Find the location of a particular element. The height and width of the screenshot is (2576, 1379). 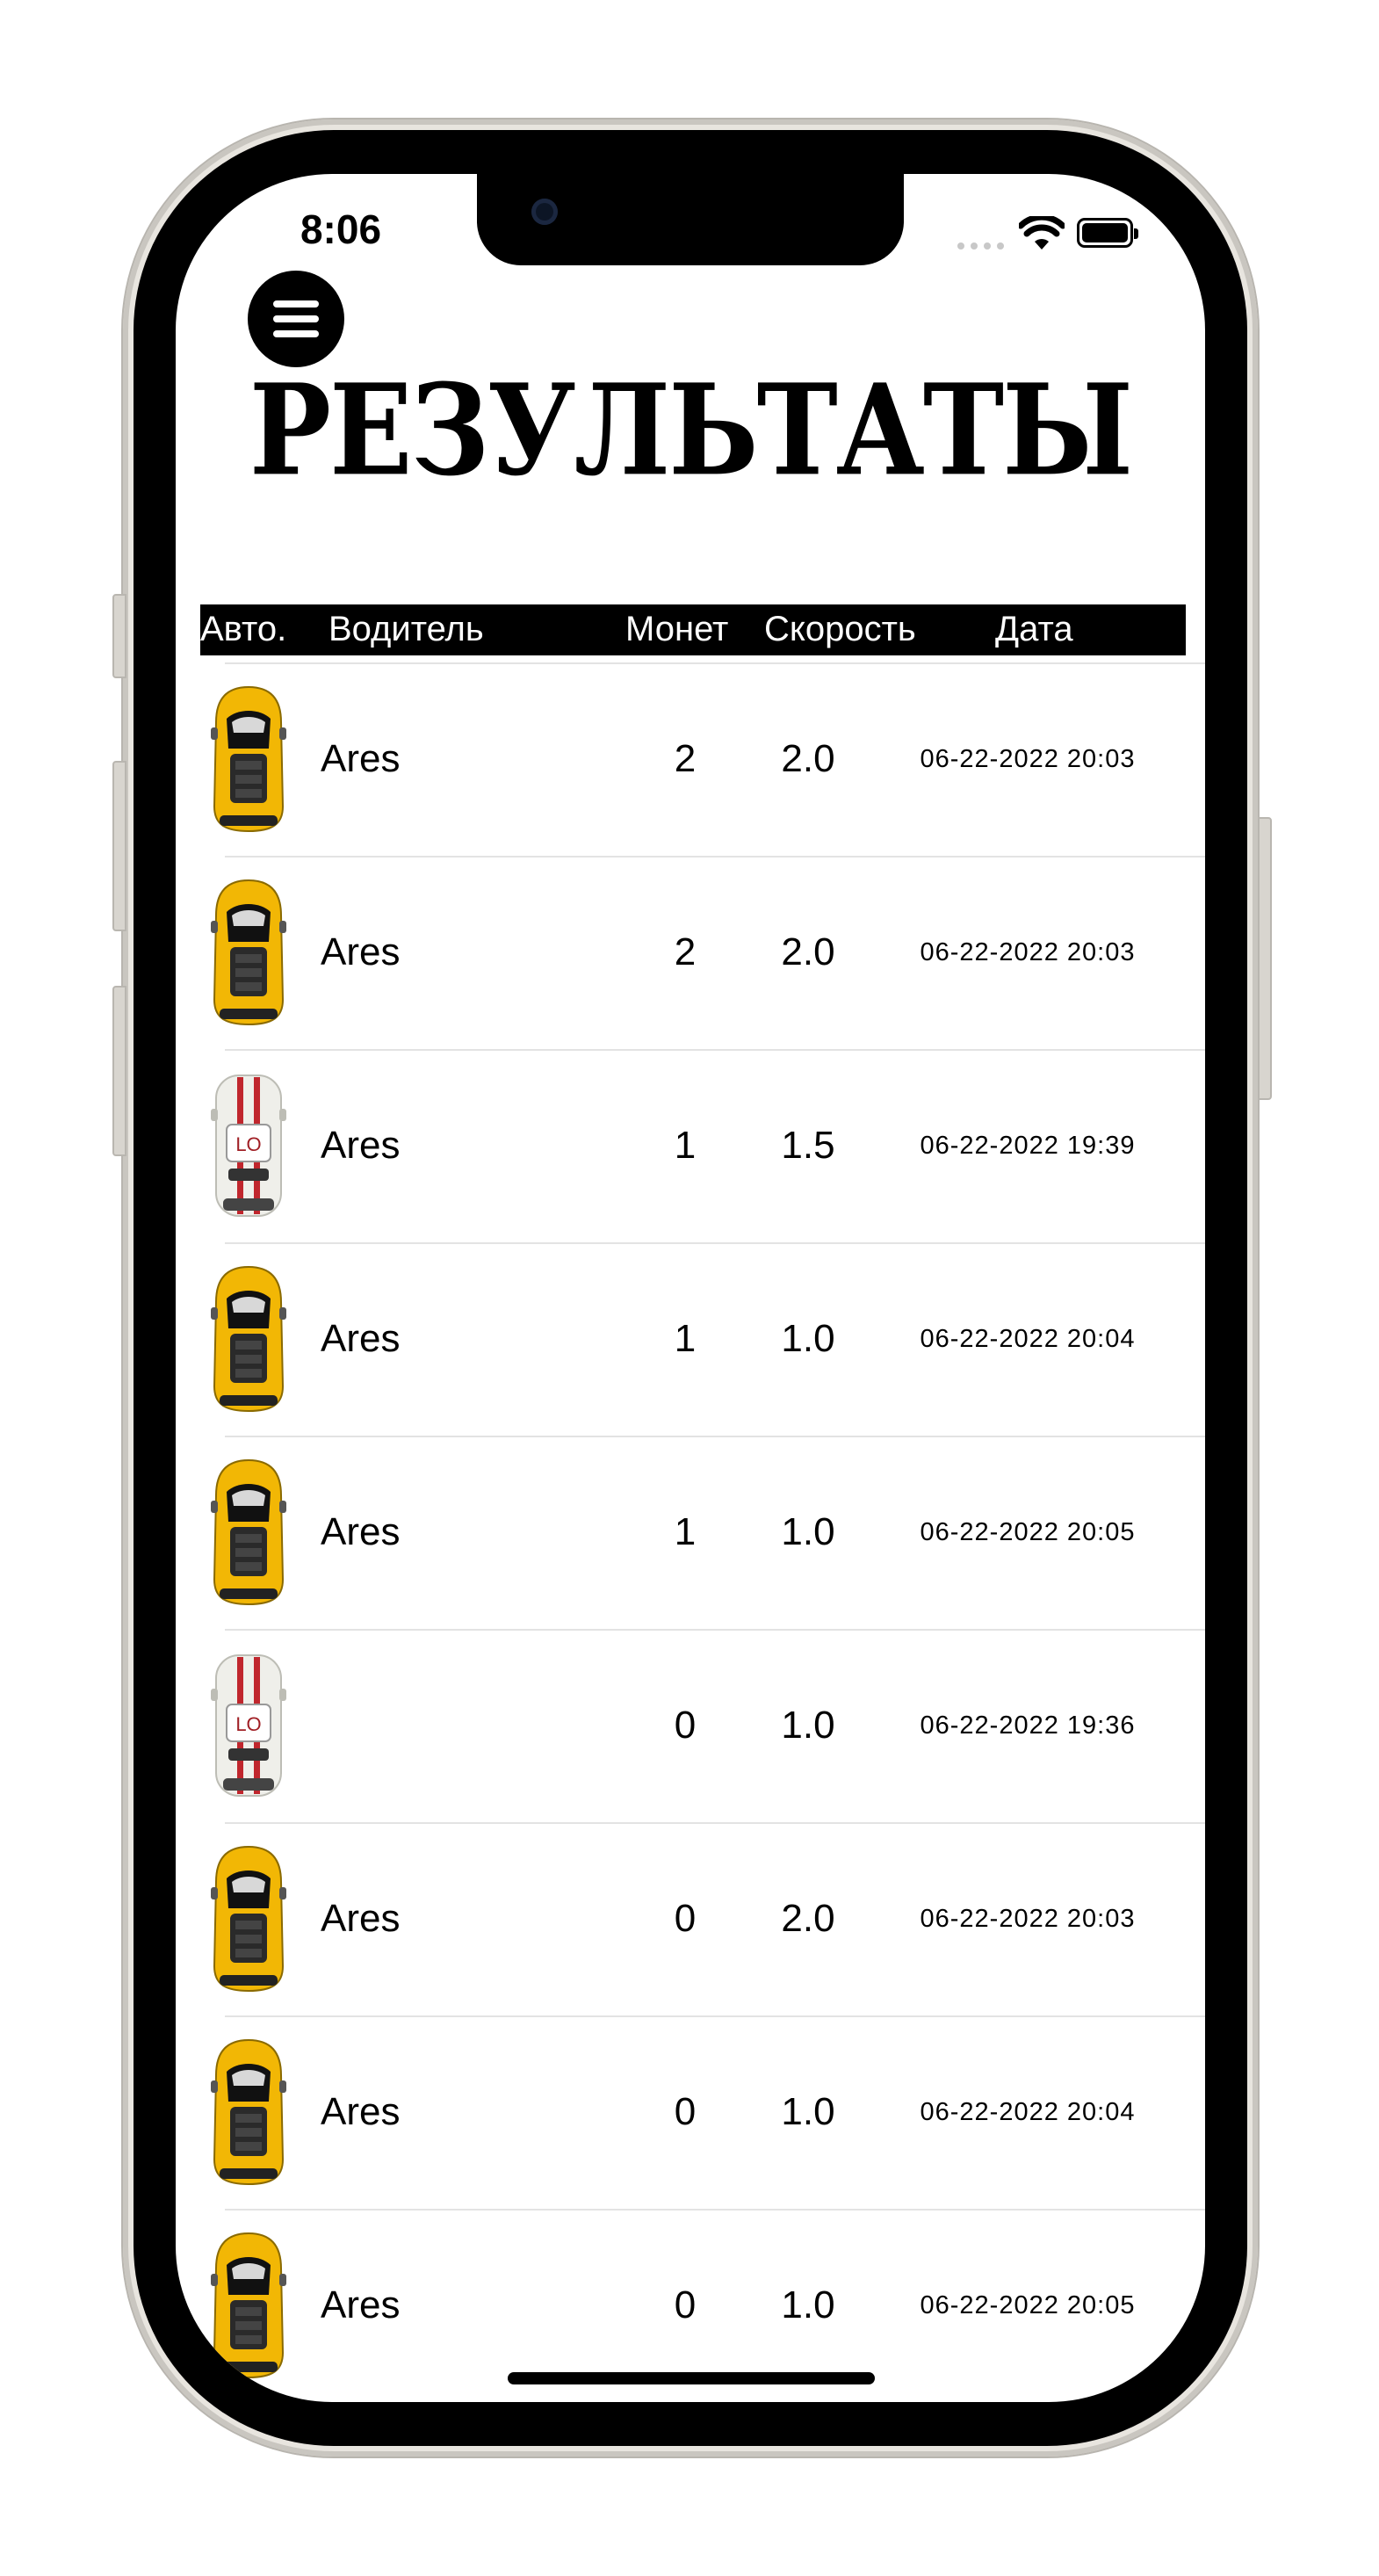

power-button is located at coordinates (1265, 958).